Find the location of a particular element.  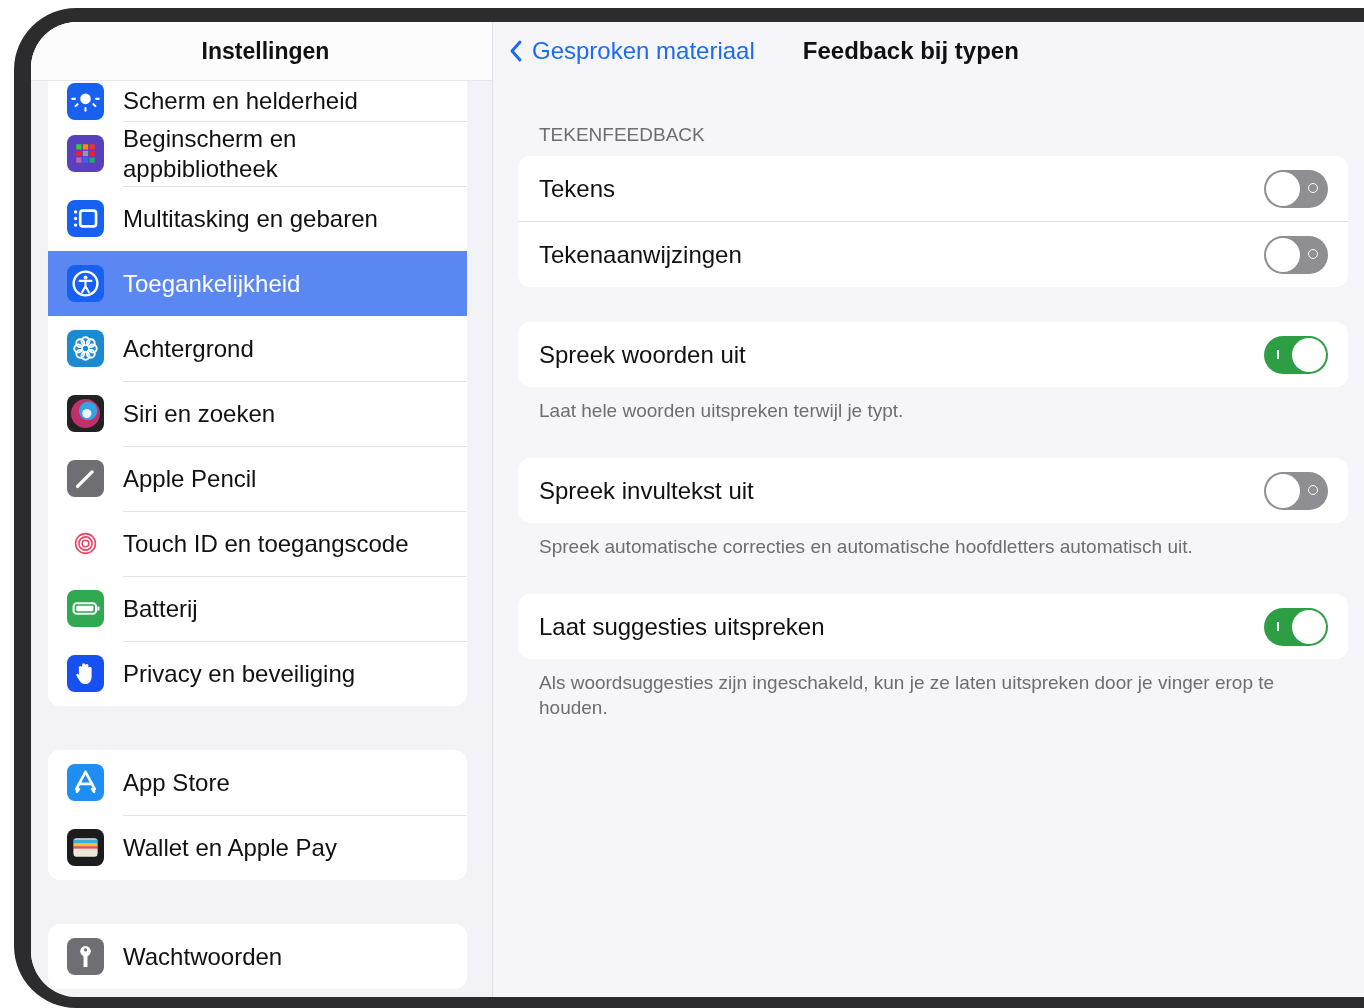

settings-item: Wallet en Apple Pay is located at coordinates (257, 847).